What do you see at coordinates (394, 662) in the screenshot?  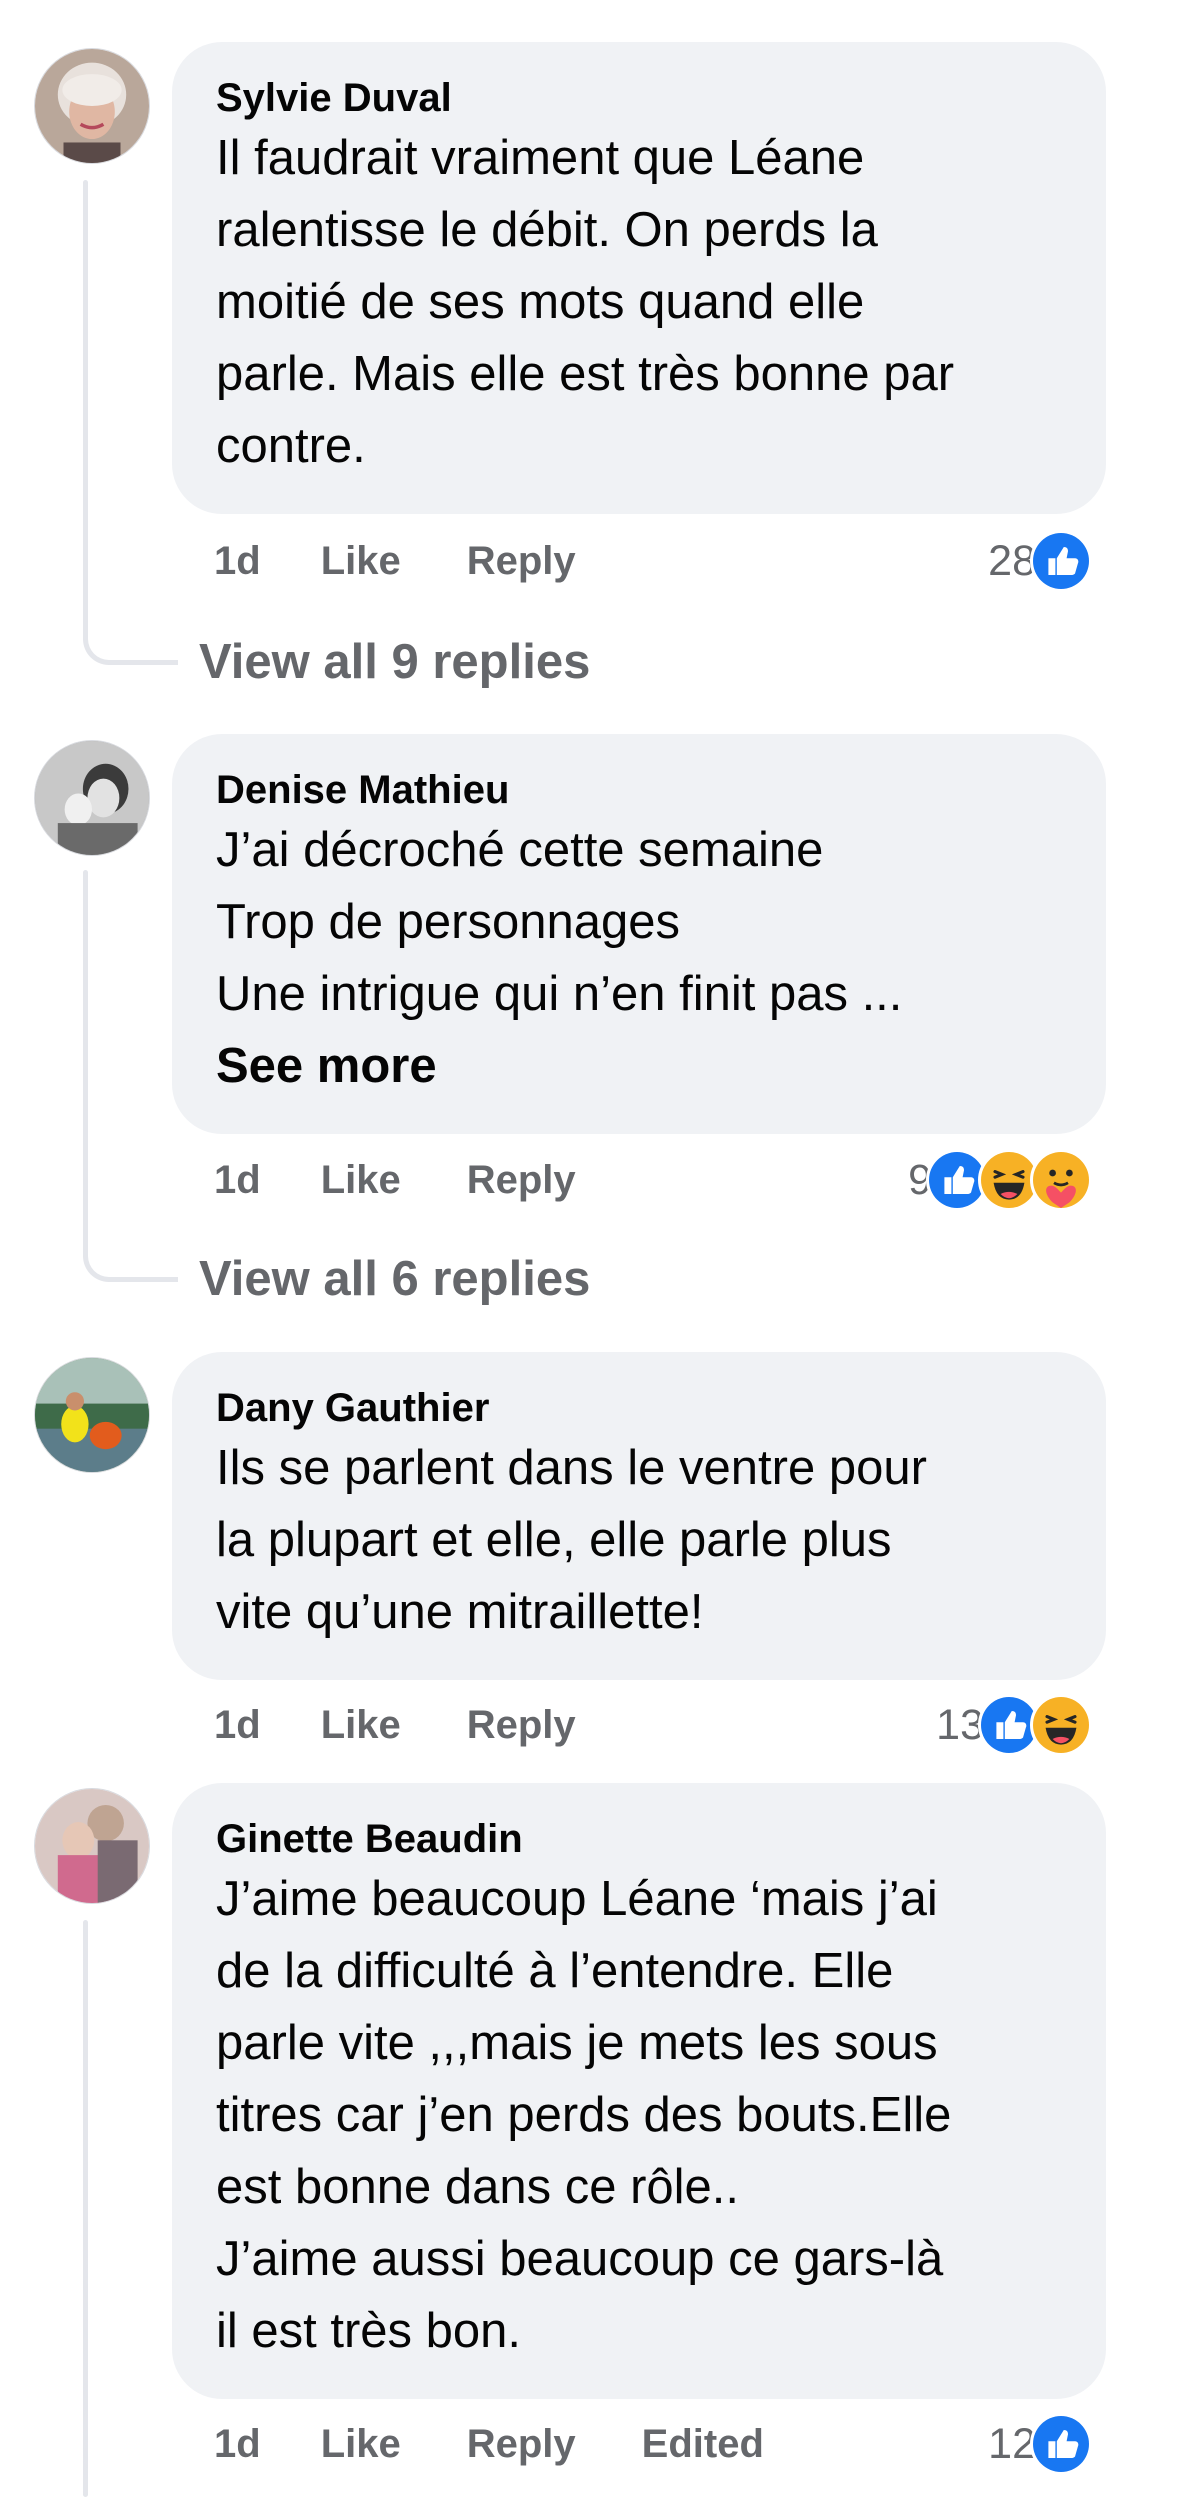 I see `view-replies-link: View all 9 replies` at bounding box center [394, 662].